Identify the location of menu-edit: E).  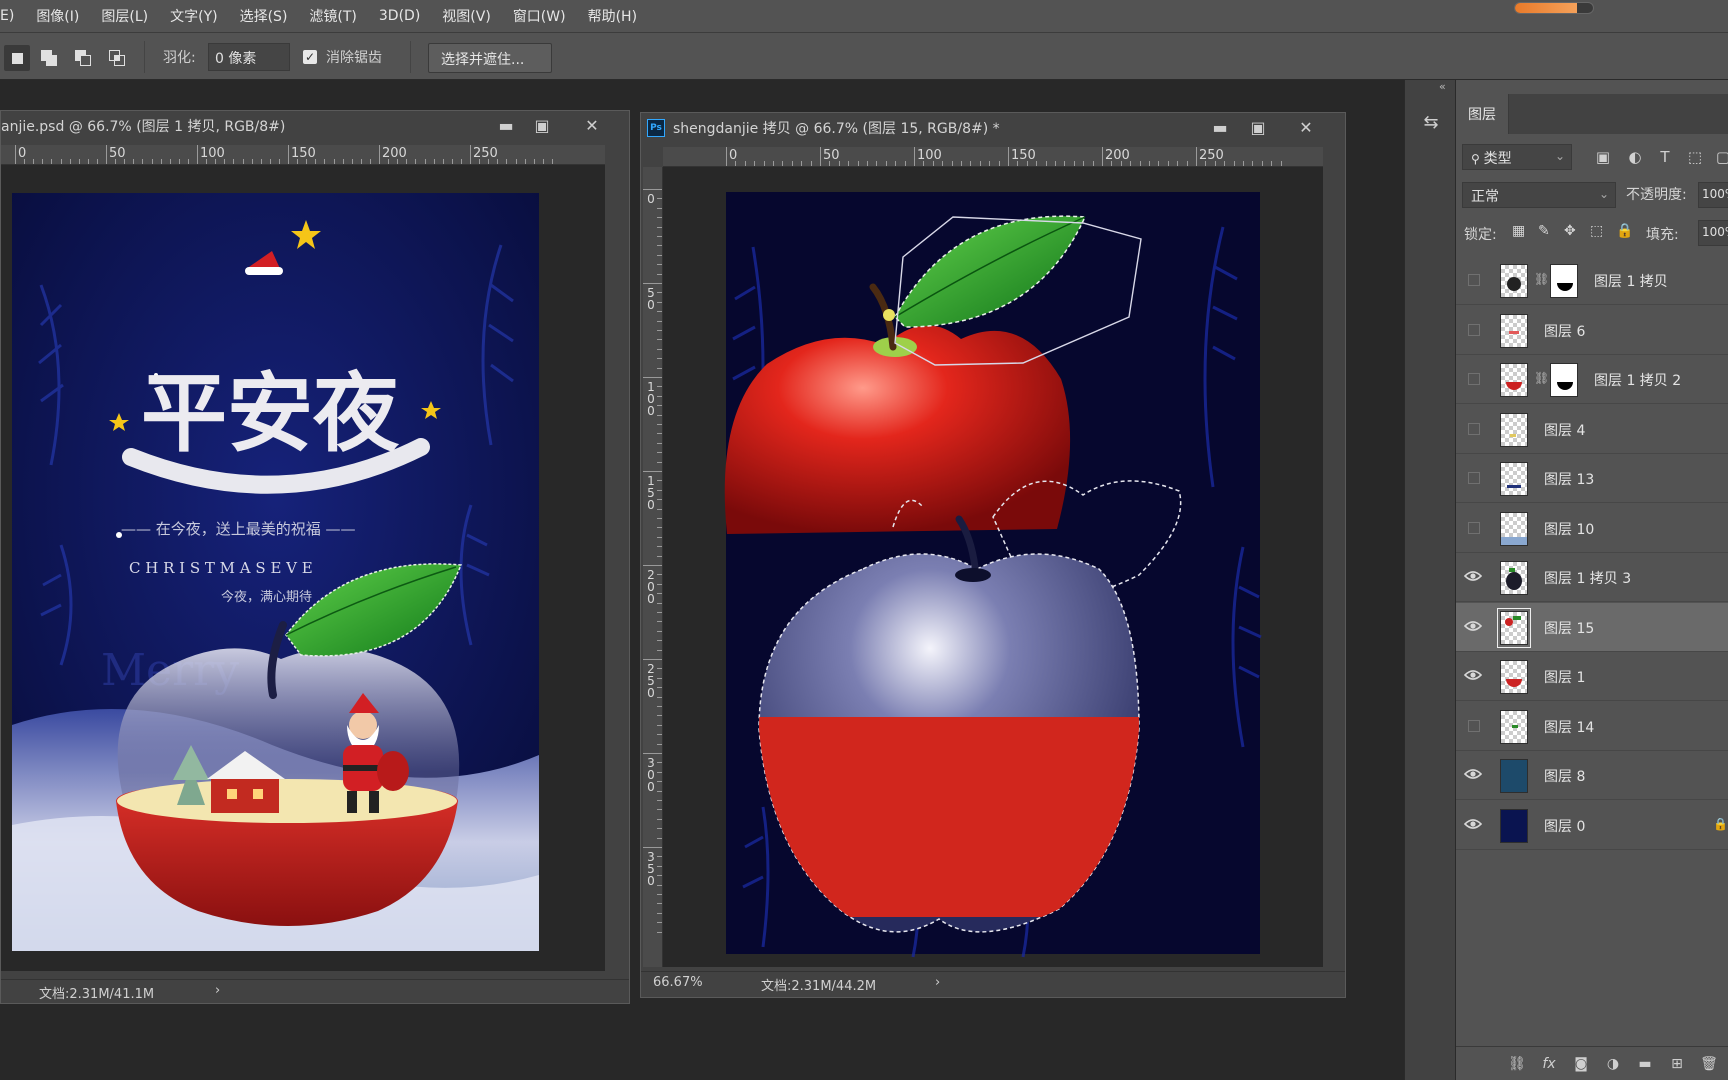
(11, 16).